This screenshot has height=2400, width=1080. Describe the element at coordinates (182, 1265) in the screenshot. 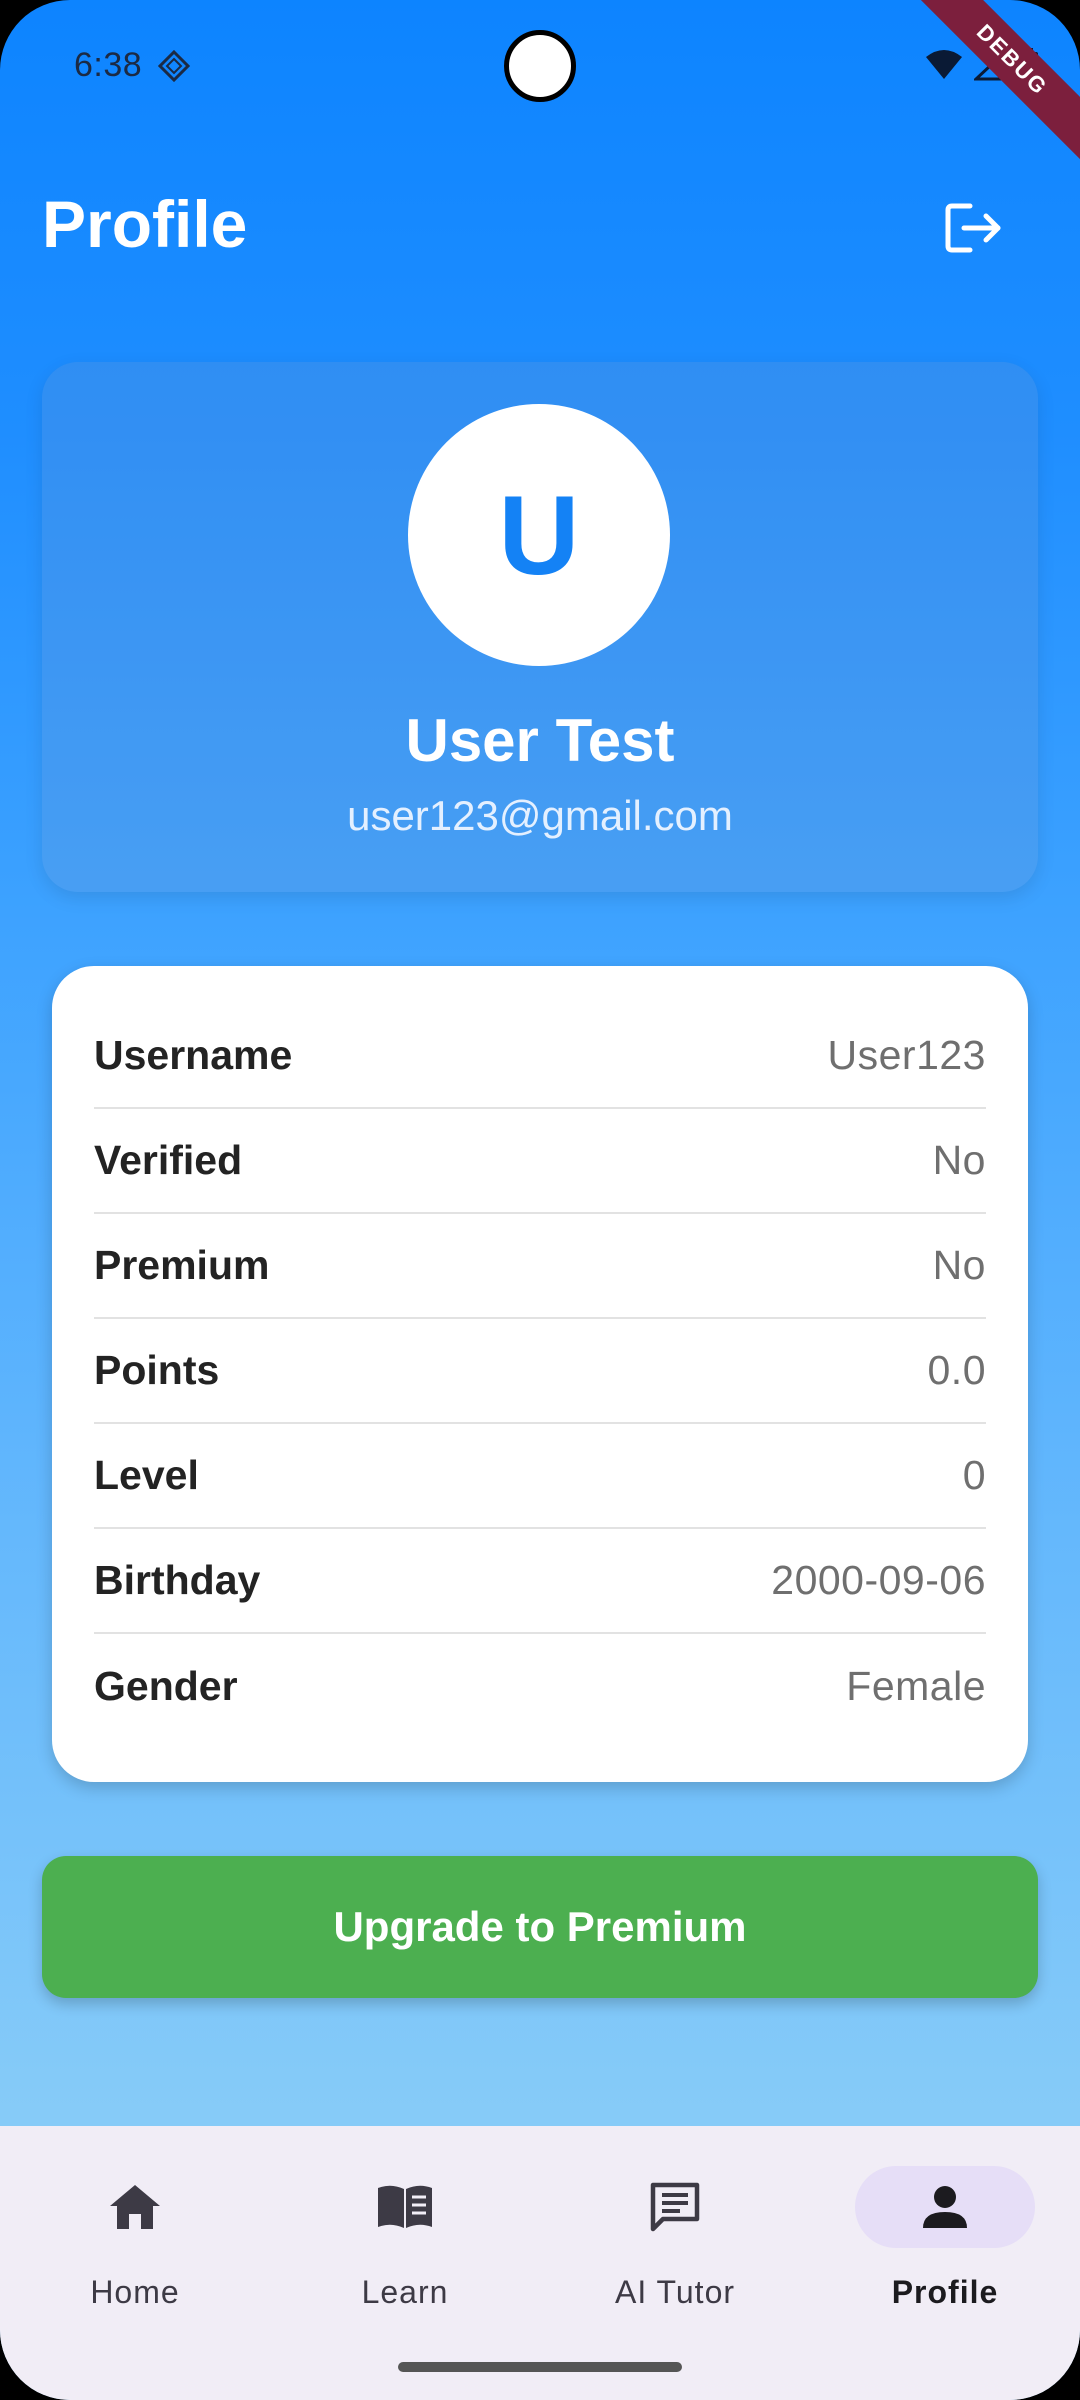

I see `info-label: Premium` at that location.